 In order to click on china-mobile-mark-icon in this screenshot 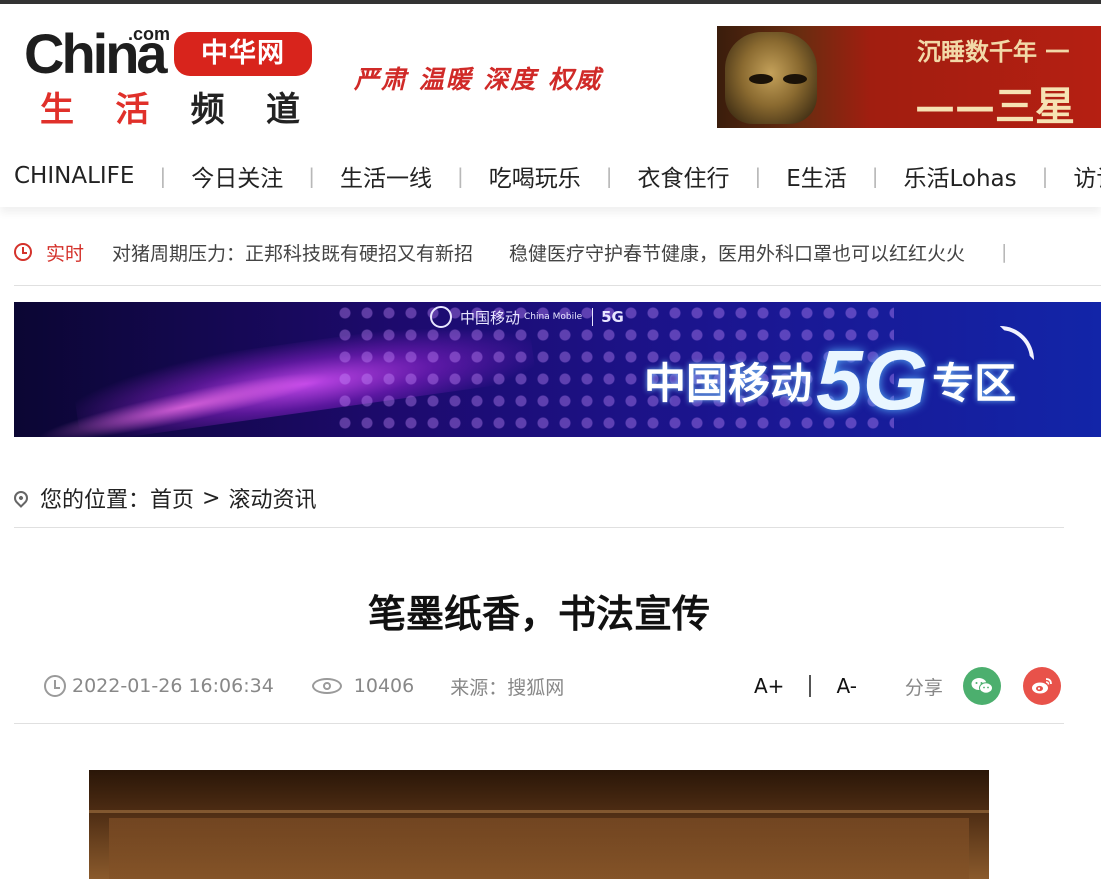, I will do `click(441, 317)`.